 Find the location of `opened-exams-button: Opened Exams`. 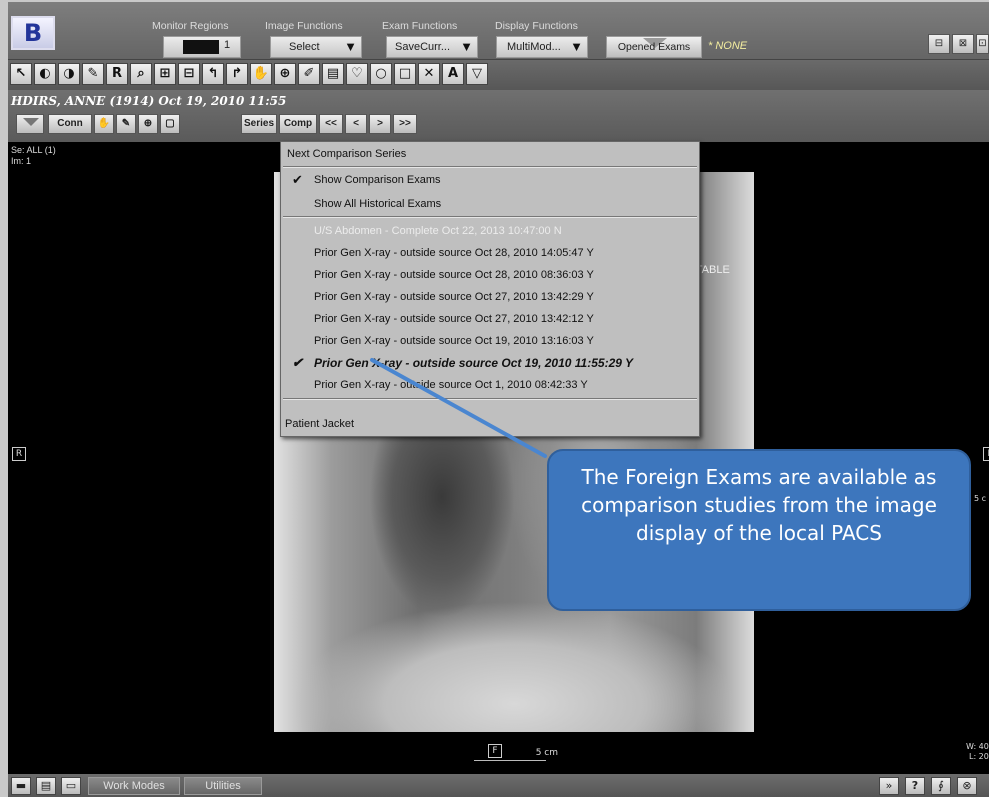

opened-exams-button: Opened Exams is located at coordinates (654, 47).